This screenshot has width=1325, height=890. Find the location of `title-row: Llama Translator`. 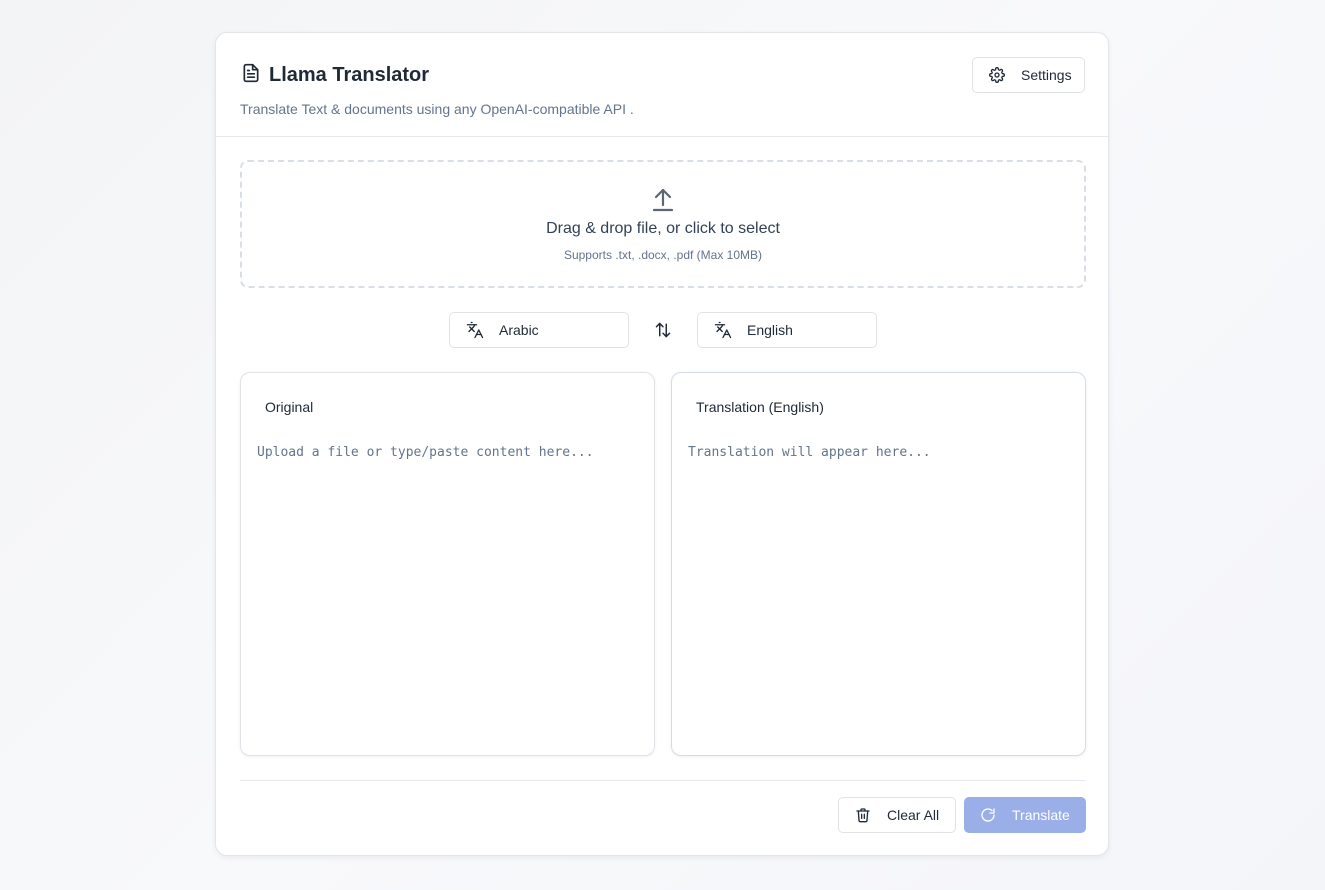

title-row: Llama Translator is located at coordinates (335, 75).